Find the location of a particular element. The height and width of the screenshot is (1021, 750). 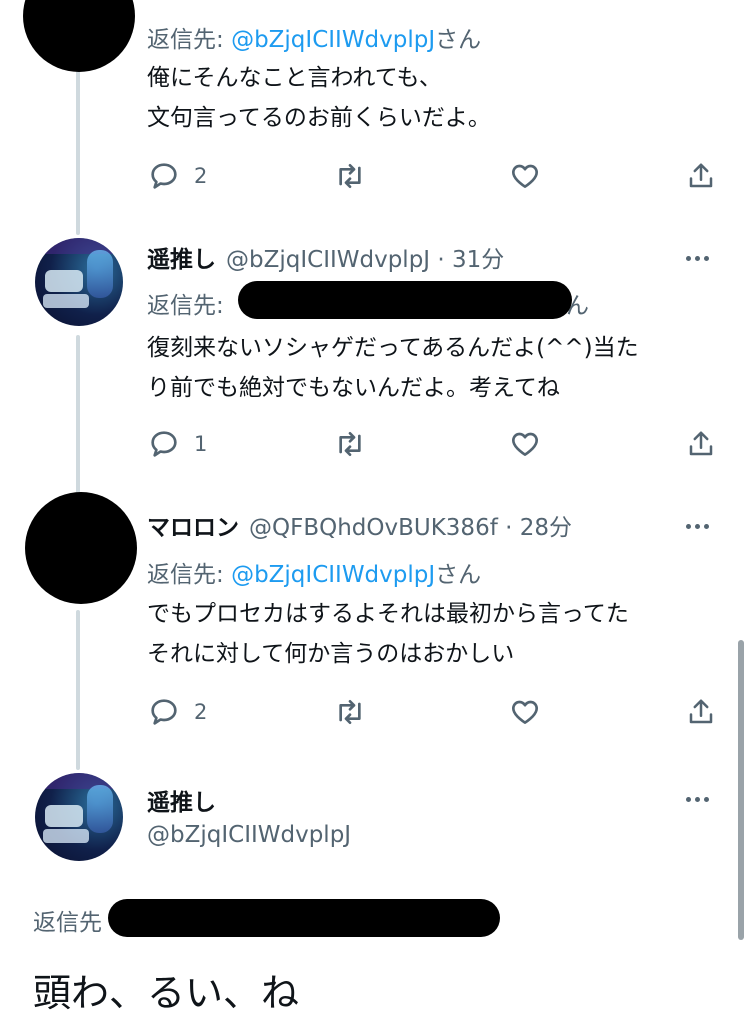

tweet-text-line: 復刻来ないソシャゲだってあるんだよ(^^)当た is located at coordinates (393, 348).